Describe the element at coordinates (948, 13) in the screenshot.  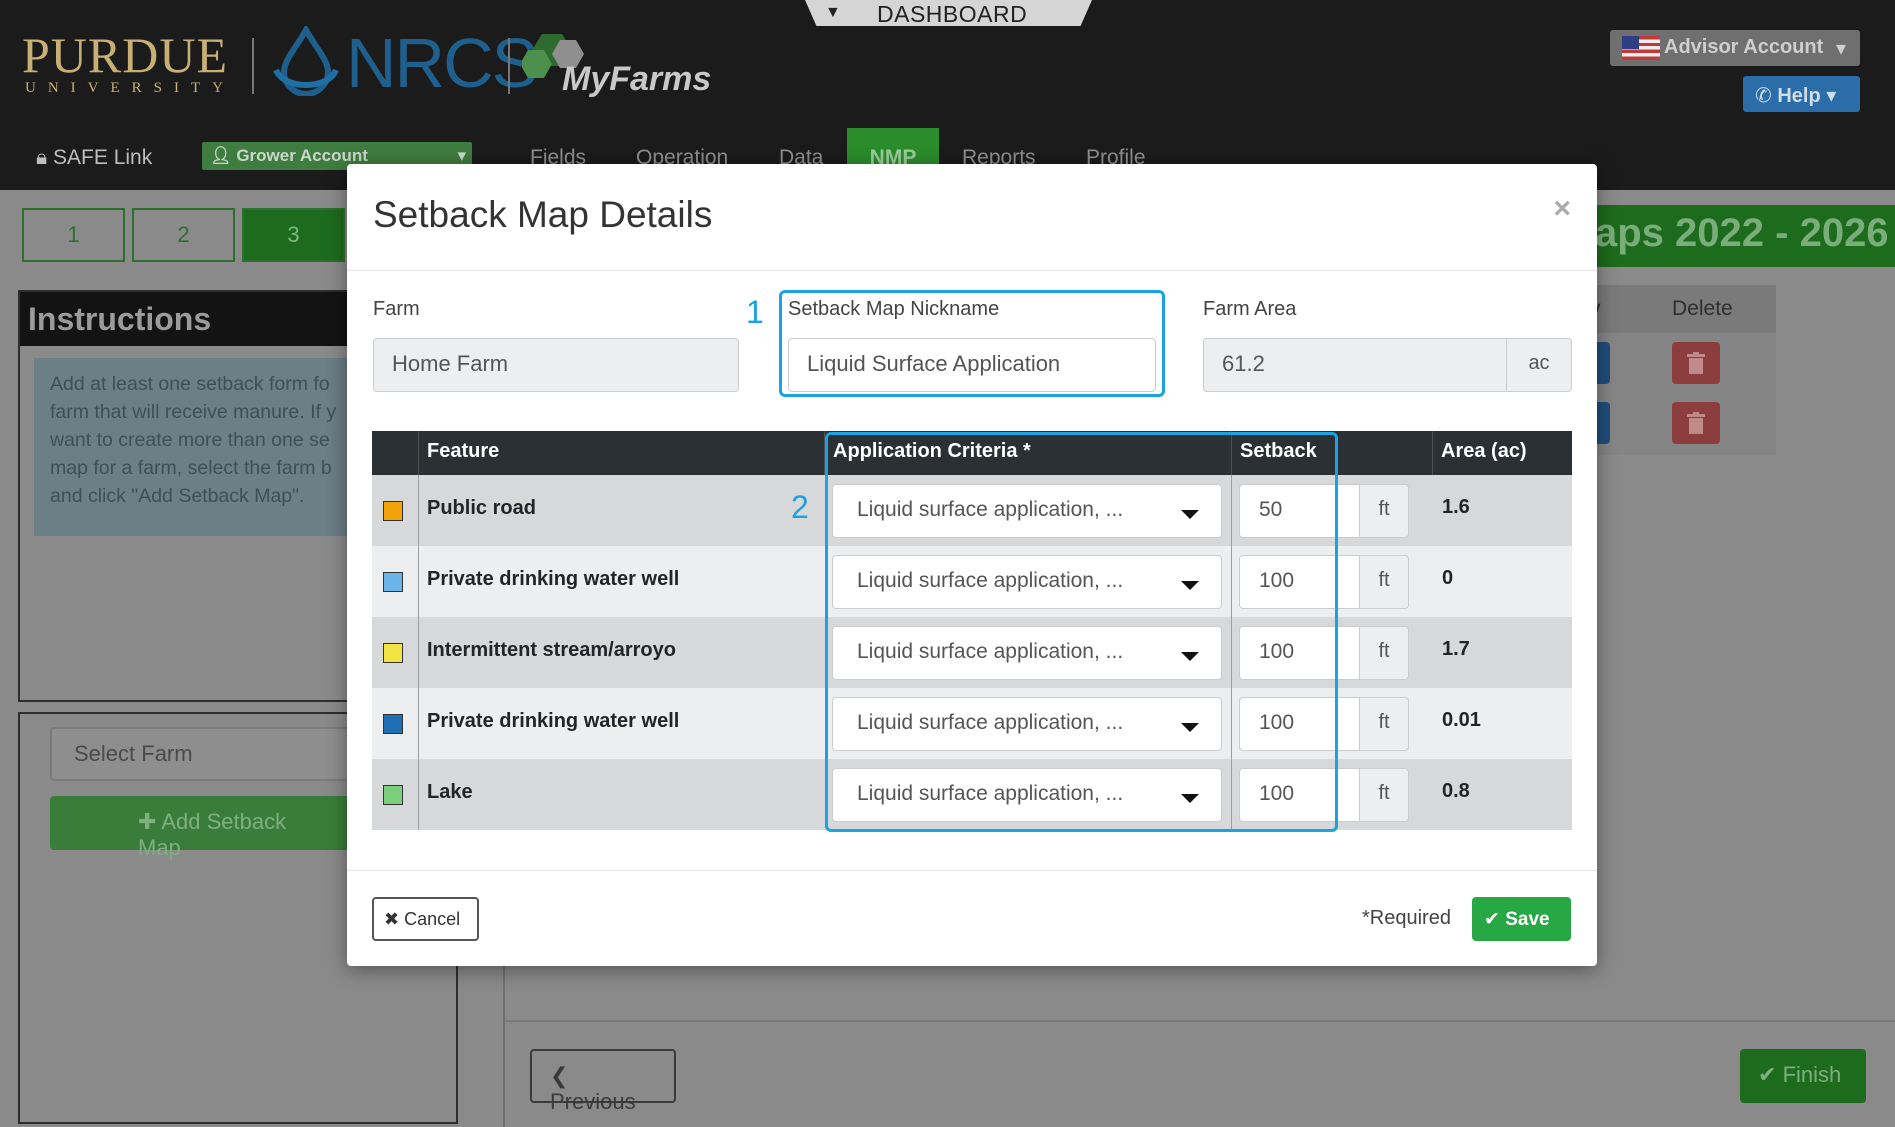
I see `dashboard-tab: ▼ DASHBOARD` at that location.